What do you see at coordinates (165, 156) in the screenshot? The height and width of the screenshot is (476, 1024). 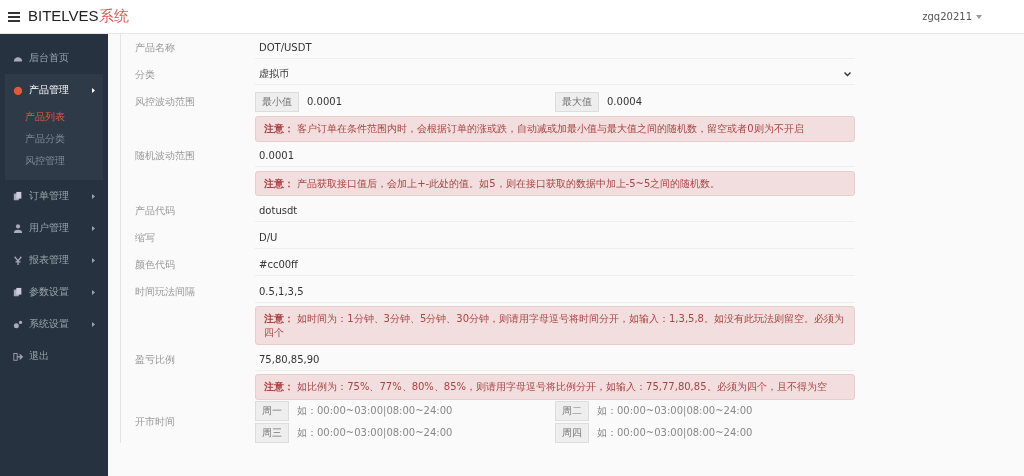 I see `field-label: 随机波动范围` at bounding box center [165, 156].